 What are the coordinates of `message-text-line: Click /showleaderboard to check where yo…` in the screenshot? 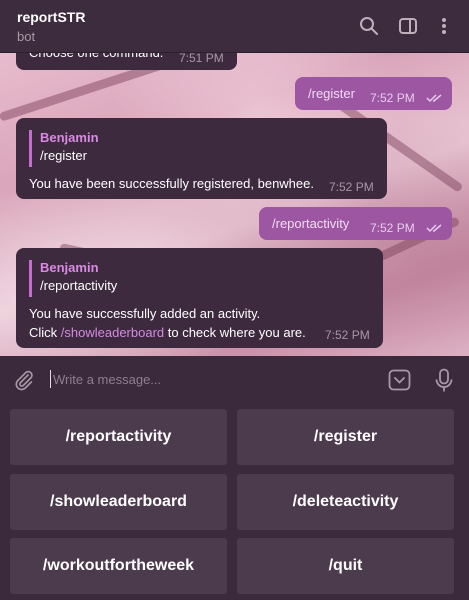 It's located at (167, 332).